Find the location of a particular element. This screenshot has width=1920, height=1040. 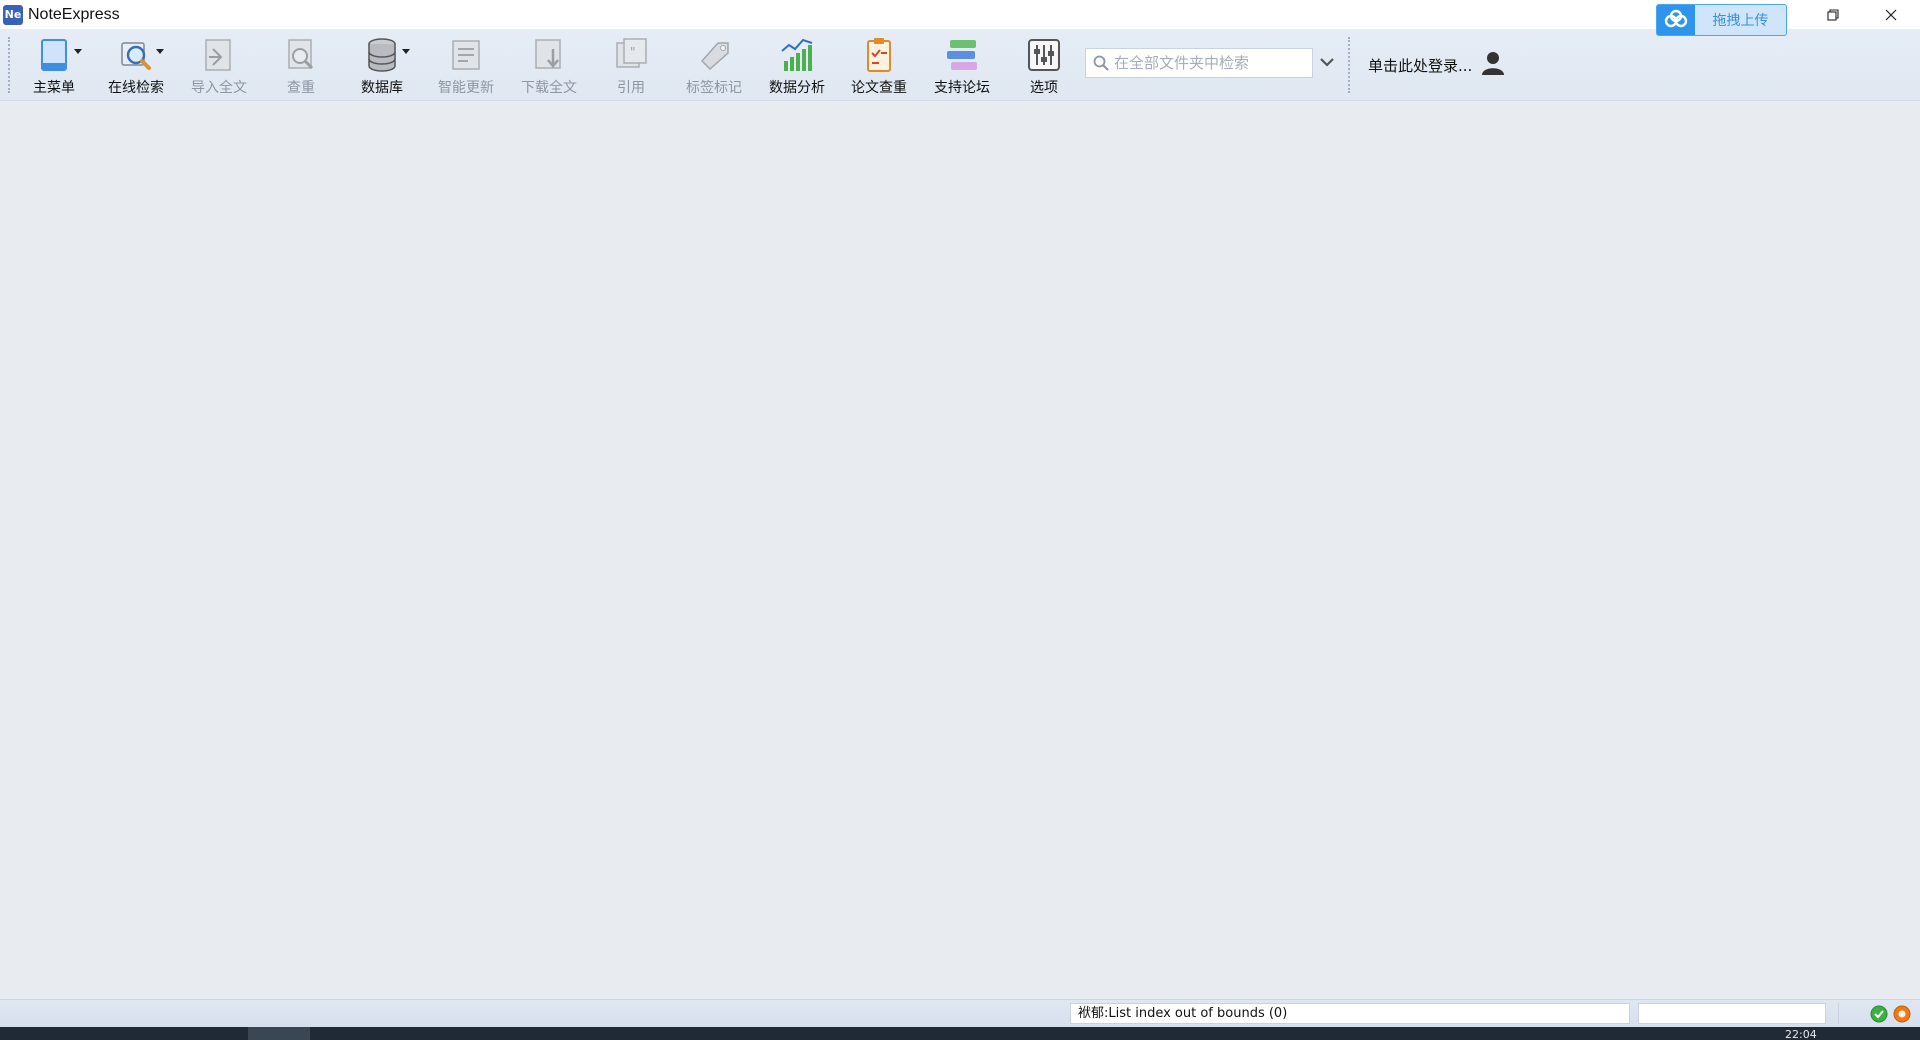

user-icon is located at coordinates (1493, 63).